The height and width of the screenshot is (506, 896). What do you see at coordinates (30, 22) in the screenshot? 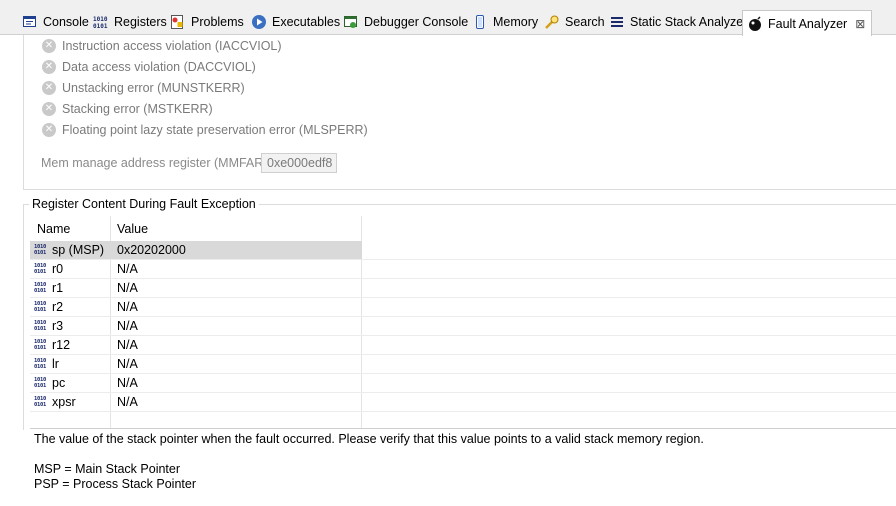
I see `console-icon` at bounding box center [30, 22].